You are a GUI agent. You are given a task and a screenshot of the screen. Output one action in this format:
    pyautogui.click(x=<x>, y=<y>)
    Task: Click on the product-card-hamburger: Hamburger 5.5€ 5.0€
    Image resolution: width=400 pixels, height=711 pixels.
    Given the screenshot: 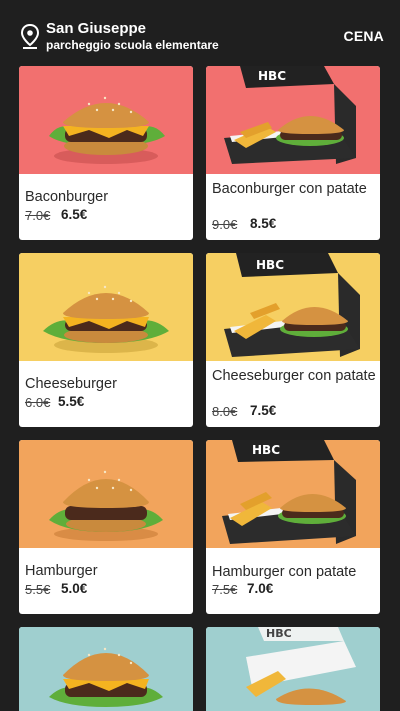 What is the action you would take?
    pyautogui.click(x=106, y=527)
    